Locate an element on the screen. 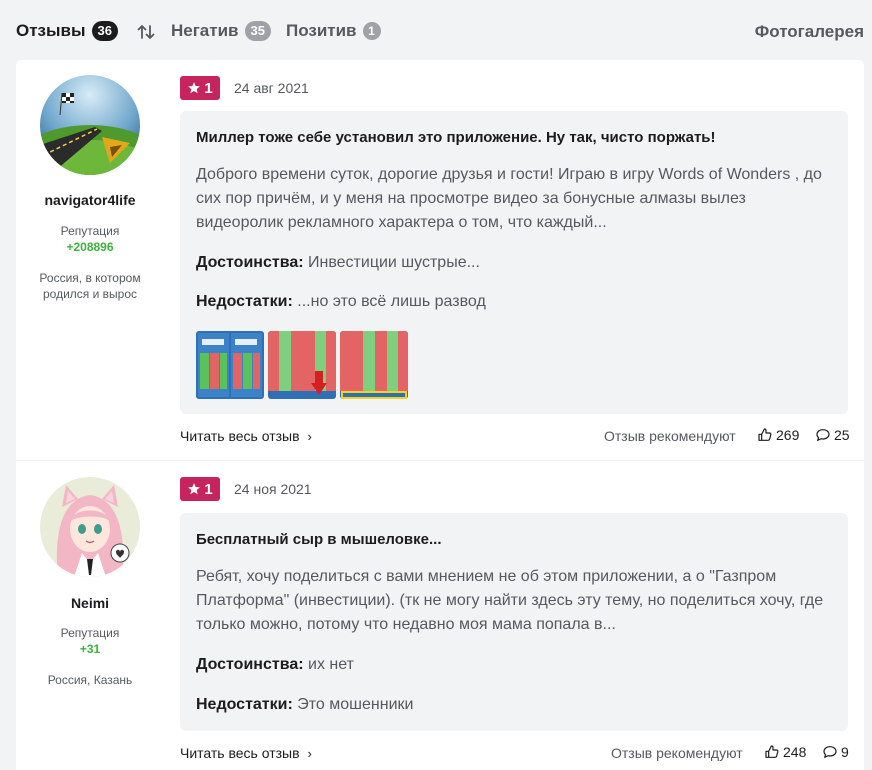  tab-positive: Позитив 1 is located at coordinates (333, 31).